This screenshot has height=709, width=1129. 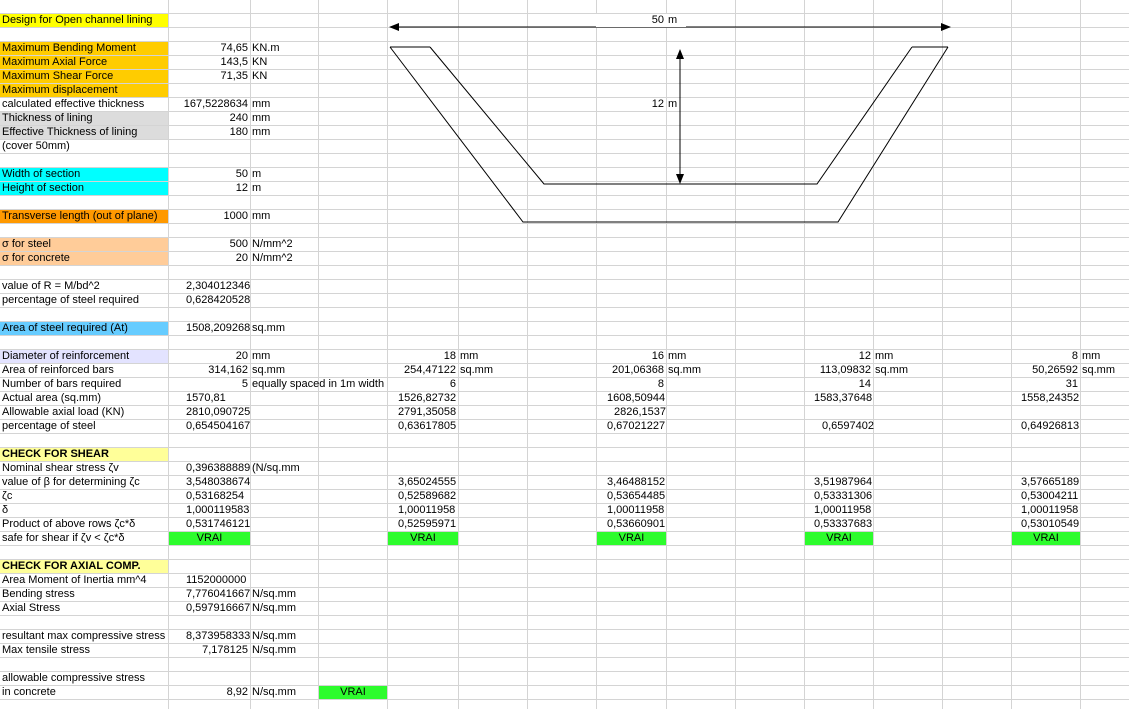 I want to click on channel-section-drawing, so click(x=670, y=123).